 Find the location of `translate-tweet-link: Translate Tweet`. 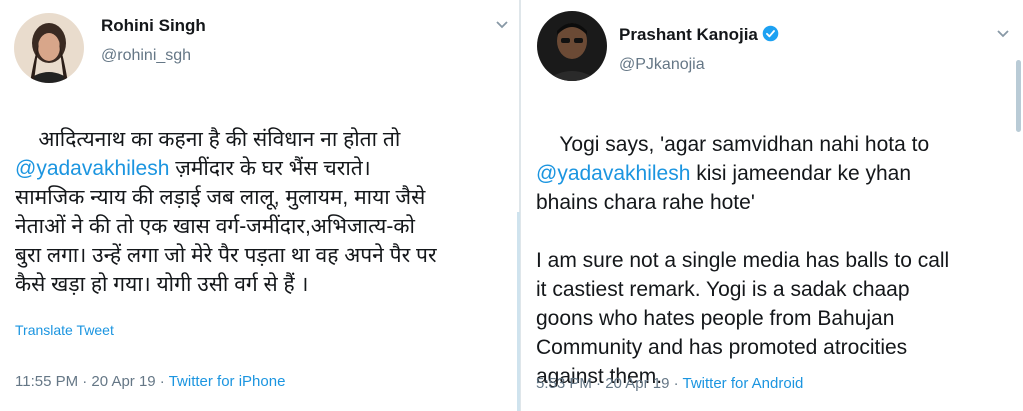

translate-tweet-link: Translate Tweet is located at coordinates (64, 330).